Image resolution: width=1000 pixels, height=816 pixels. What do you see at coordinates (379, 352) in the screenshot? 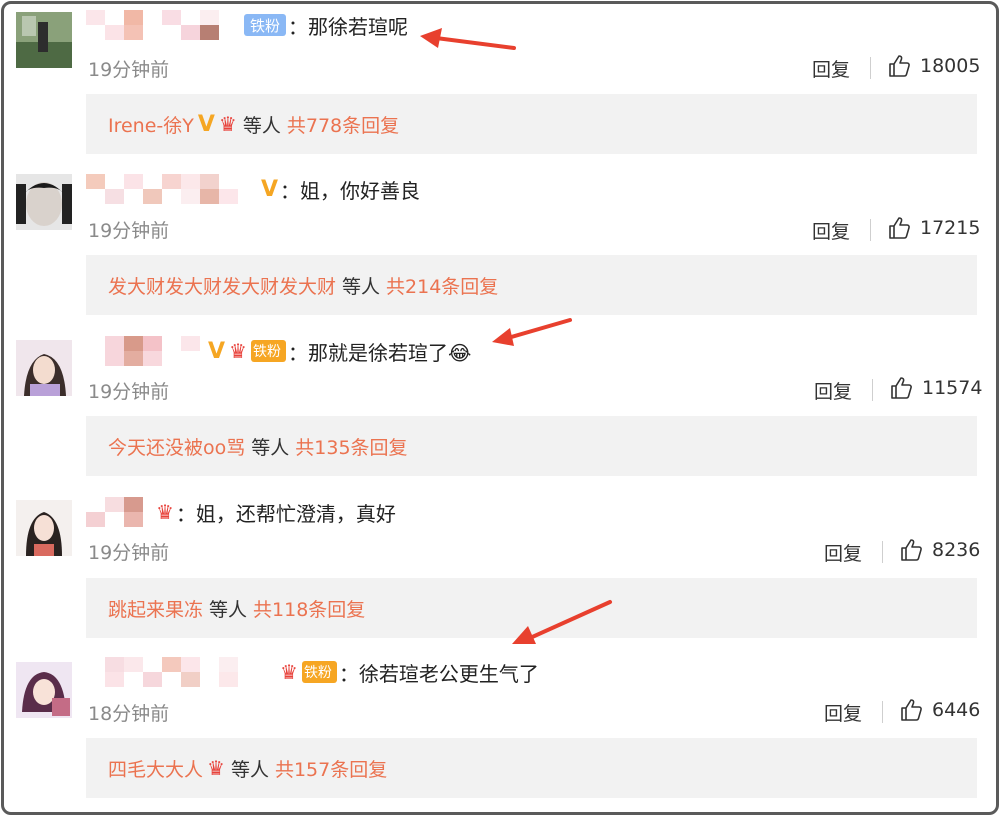
I see `comment-text: ：那就是徐若瑄了😂` at bounding box center [379, 352].